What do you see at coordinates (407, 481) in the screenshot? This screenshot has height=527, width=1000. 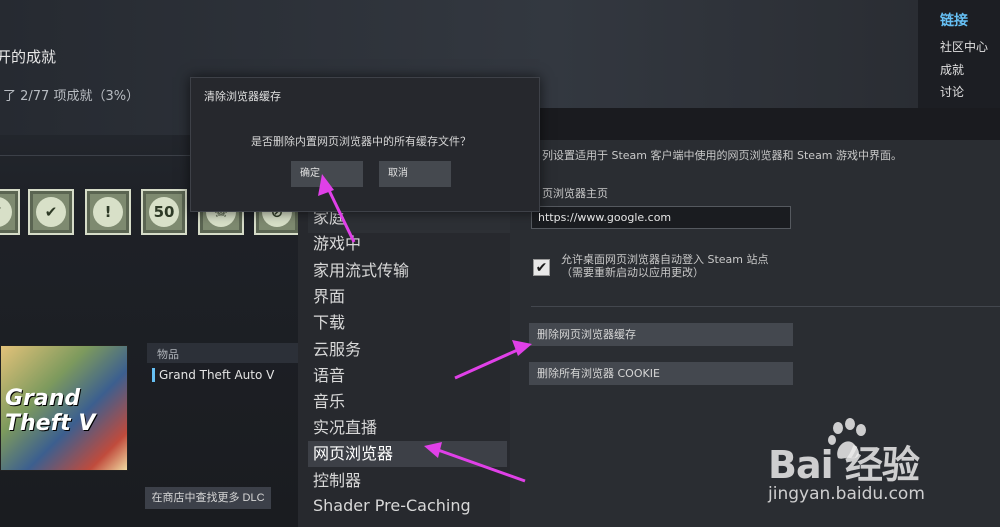 I see `nav-item-controller: 控制器` at bounding box center [407, 481].